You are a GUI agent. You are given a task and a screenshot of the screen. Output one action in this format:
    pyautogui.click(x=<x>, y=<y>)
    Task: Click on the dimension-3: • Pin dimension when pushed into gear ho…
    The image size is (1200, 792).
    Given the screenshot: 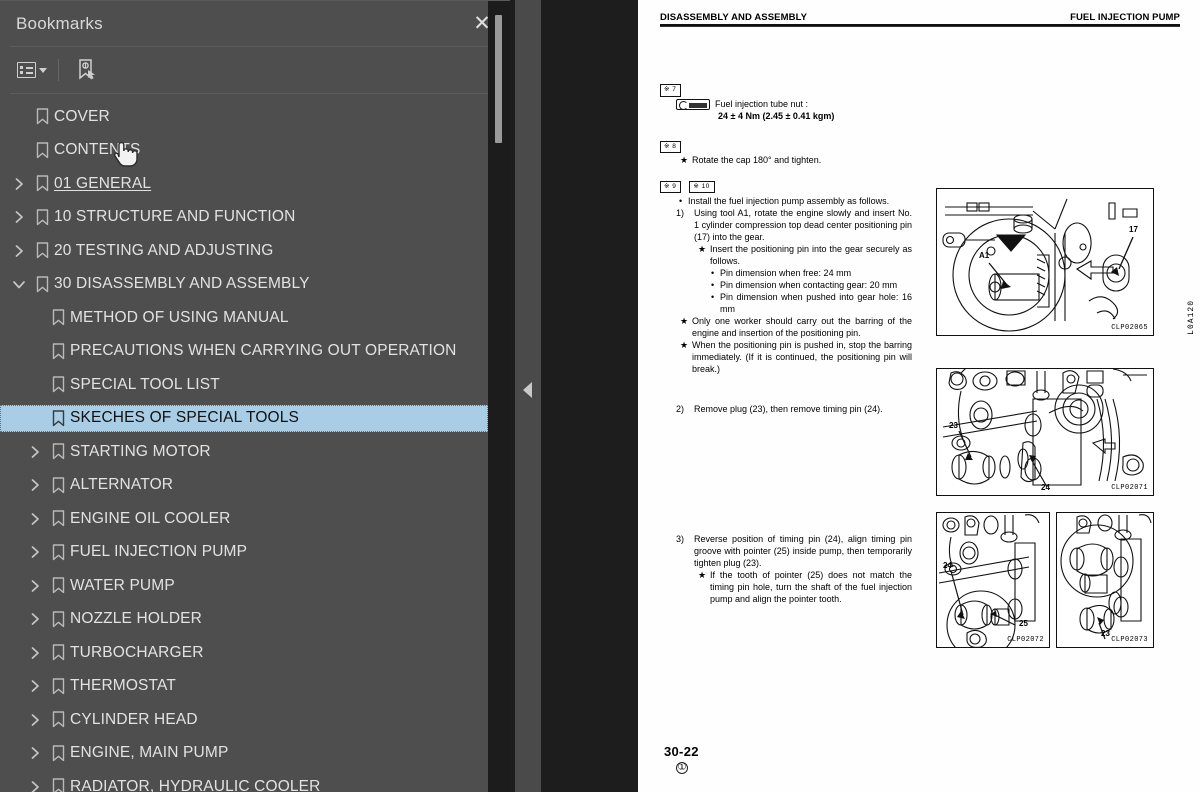 What is the action you would take?
    pyautogui.click(x=809, y=304)
    